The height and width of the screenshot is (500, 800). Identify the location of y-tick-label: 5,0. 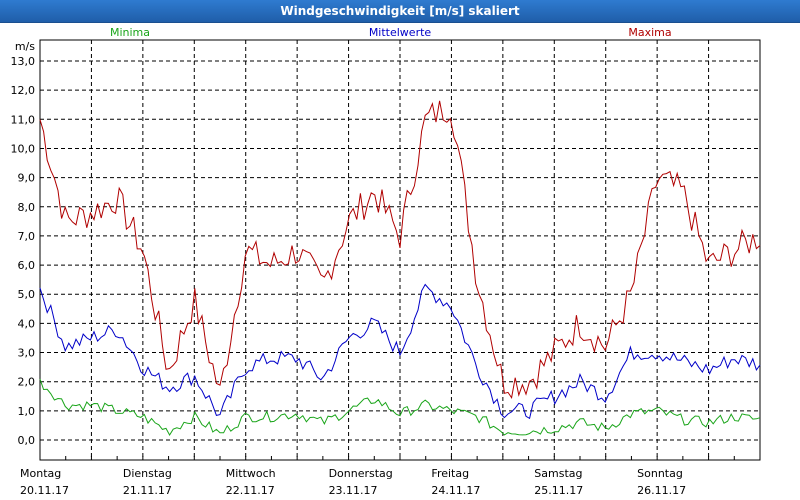
(27, 294).